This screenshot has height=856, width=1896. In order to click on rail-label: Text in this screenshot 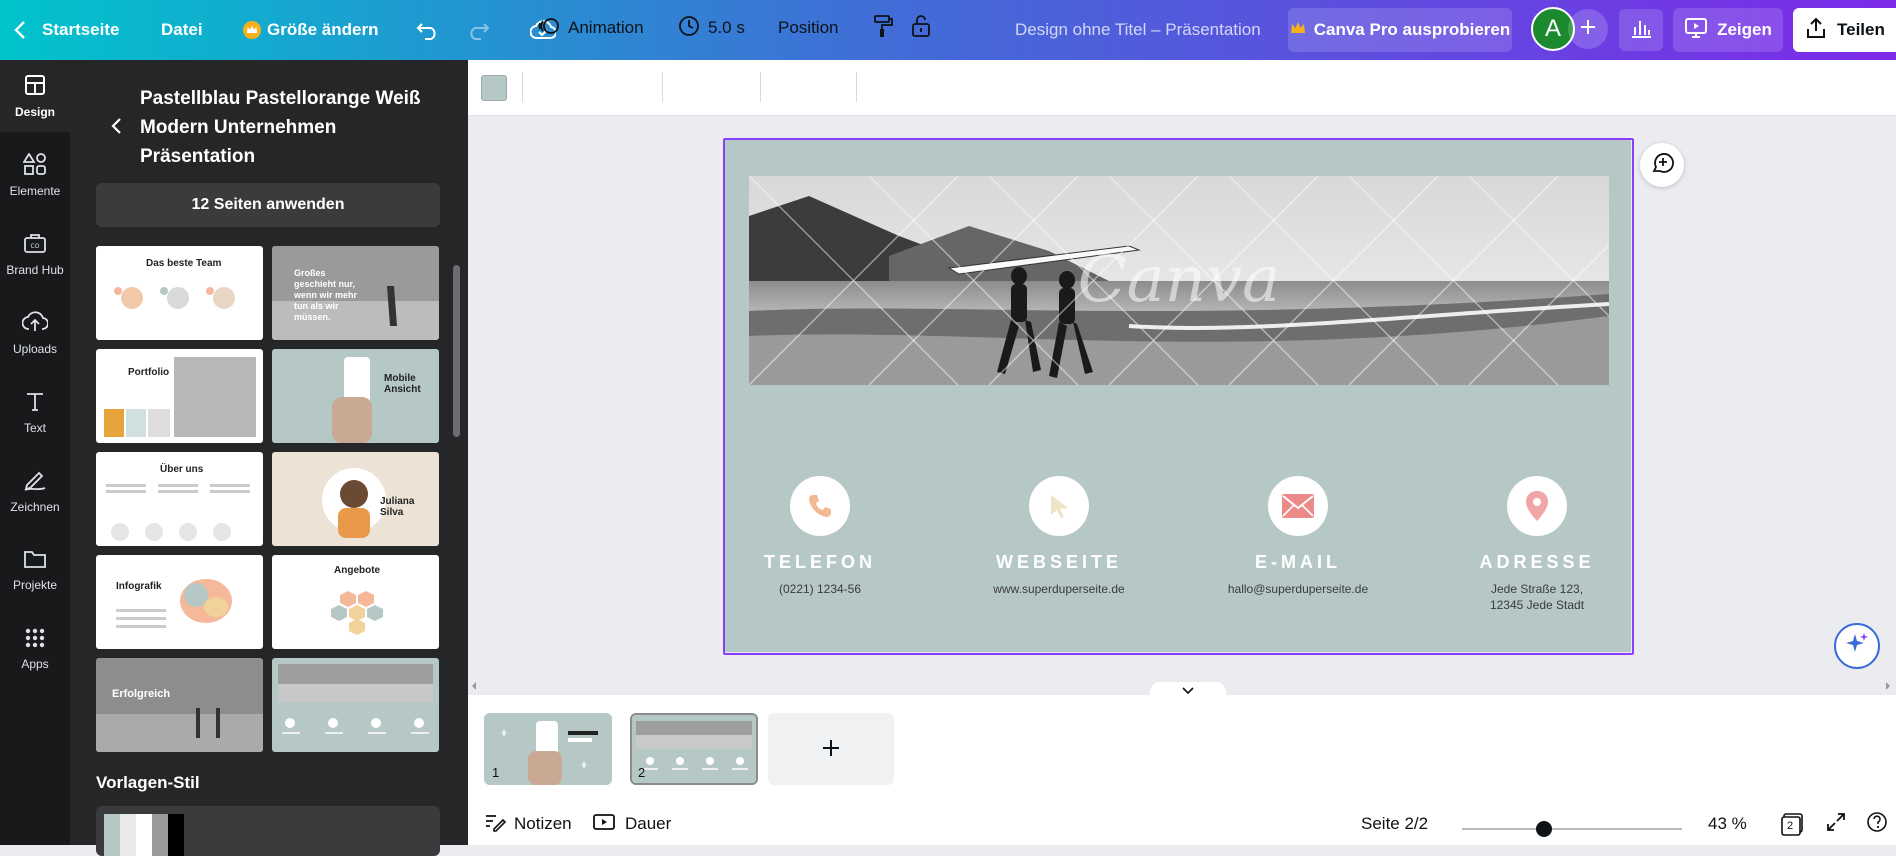, I will do `click(34, 427)`.